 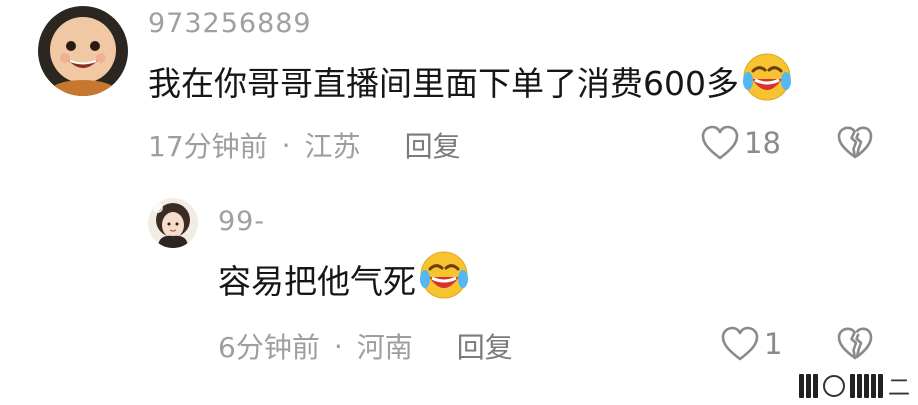 What do you see at coordinates (443, 83) in the screenshot?
I see `comment-text: 我在你哥哥直播间里面下单了消费600多` at bounding box center [443, 83].